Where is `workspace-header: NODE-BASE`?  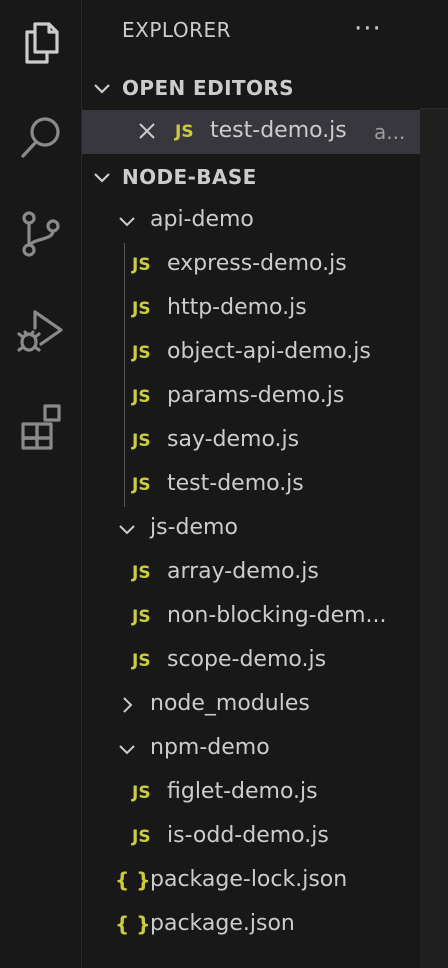
workspace-header: NODE-BASE is located at coordinates (251, 177).